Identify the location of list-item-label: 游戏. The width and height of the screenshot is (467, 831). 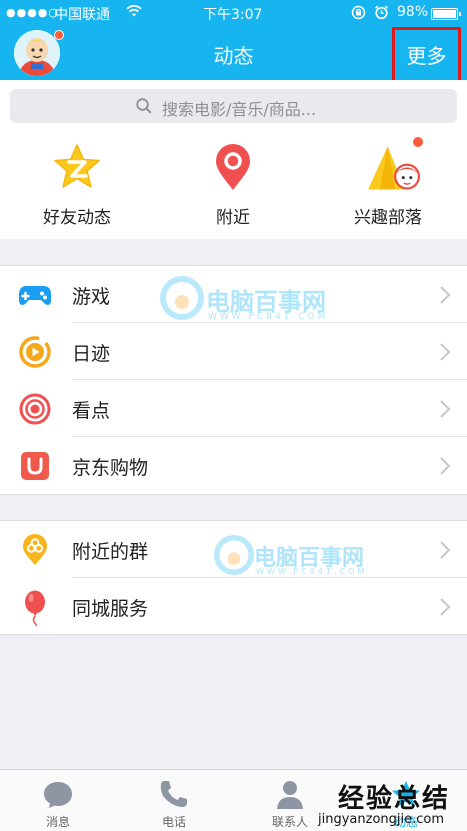
(91, 297).